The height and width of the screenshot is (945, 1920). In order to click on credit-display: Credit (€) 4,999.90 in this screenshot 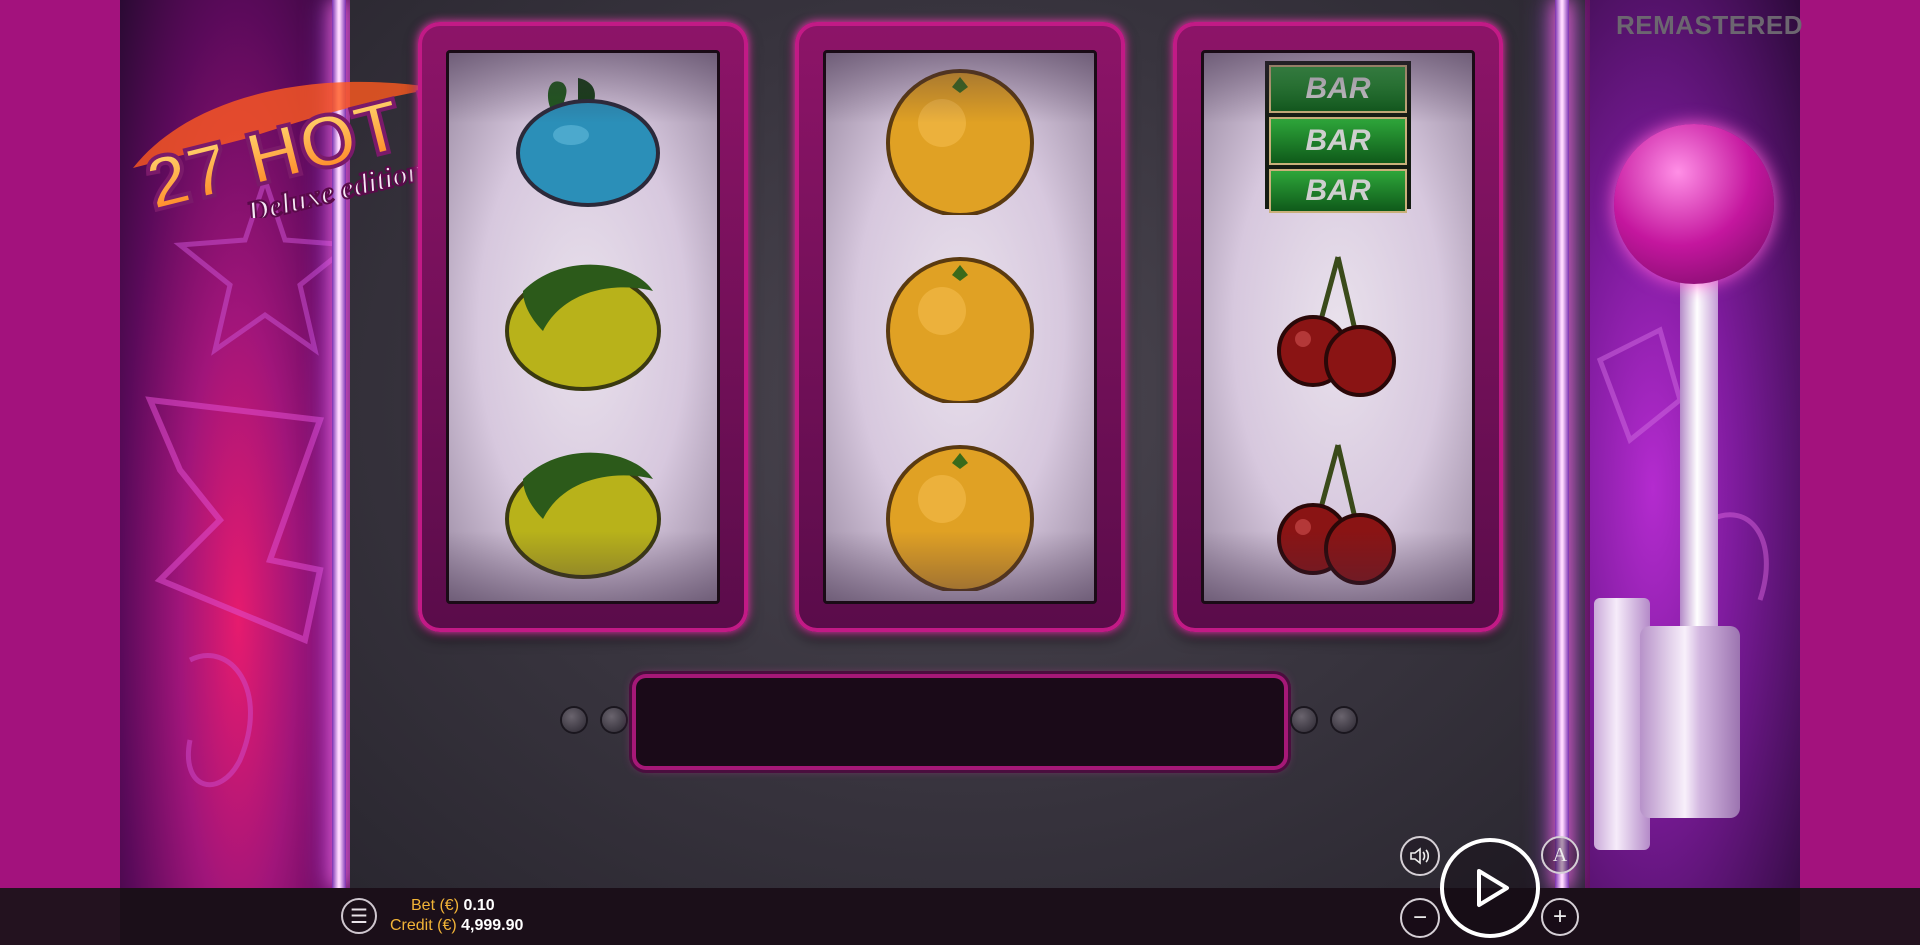, I will do `click(456, 926)`.